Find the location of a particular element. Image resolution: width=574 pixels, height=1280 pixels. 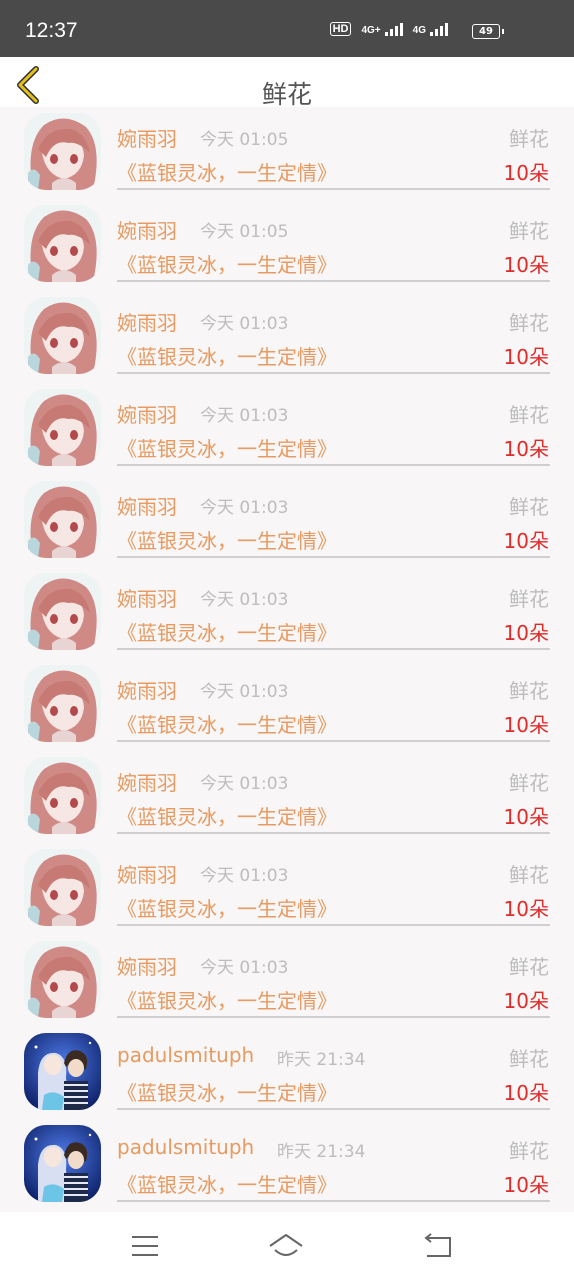

system-nav-bar is located at coordinates (287, 1246).